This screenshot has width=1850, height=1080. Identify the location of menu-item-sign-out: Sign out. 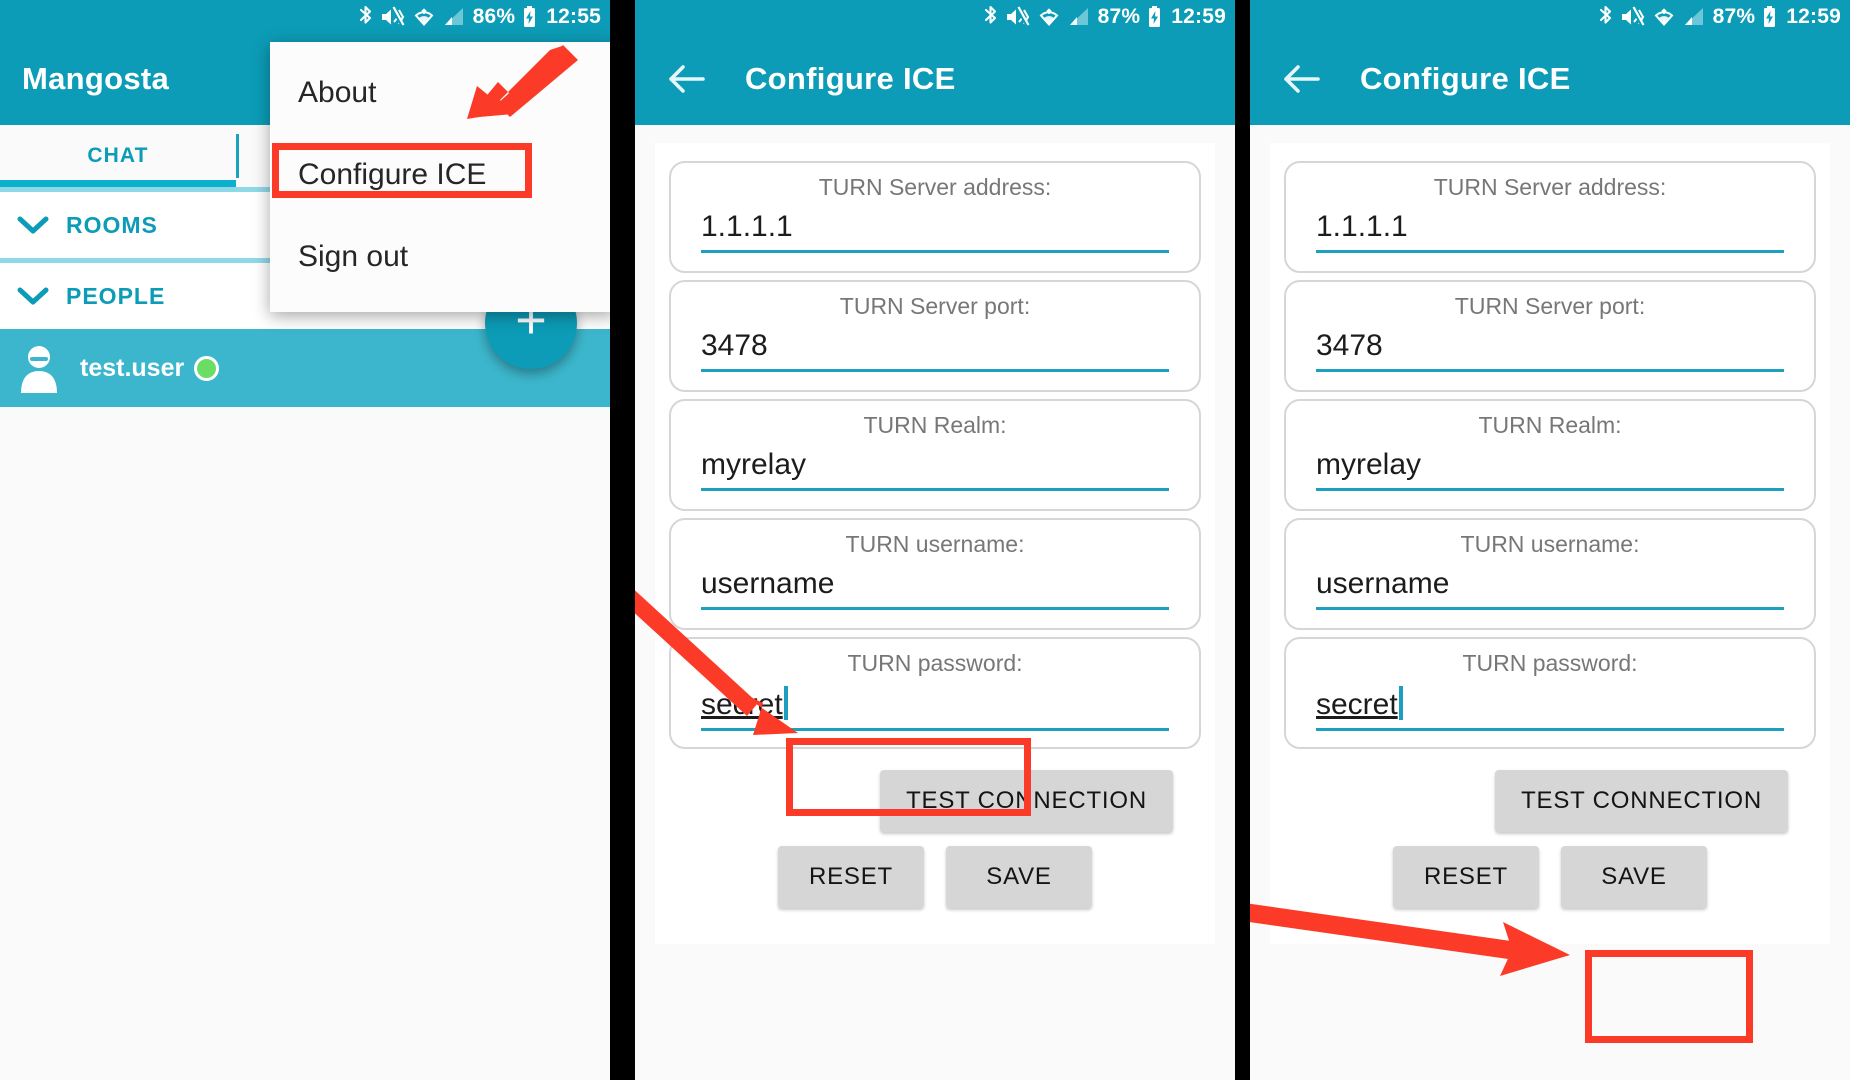
(440, 257).